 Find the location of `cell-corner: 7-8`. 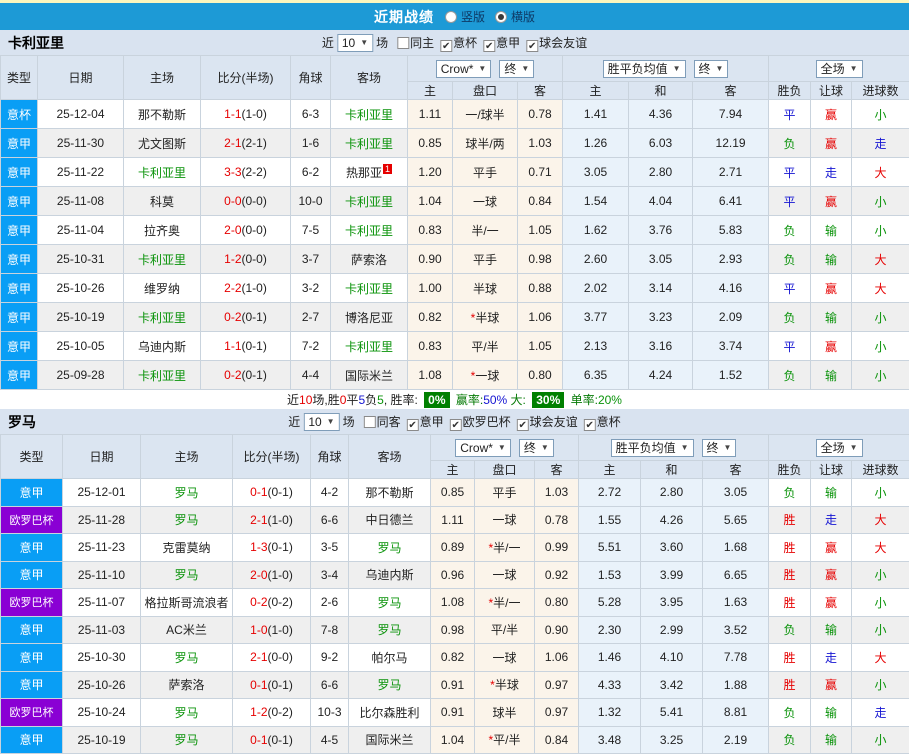

cell-corner: 7-8 is located at coordinates (330, 630).